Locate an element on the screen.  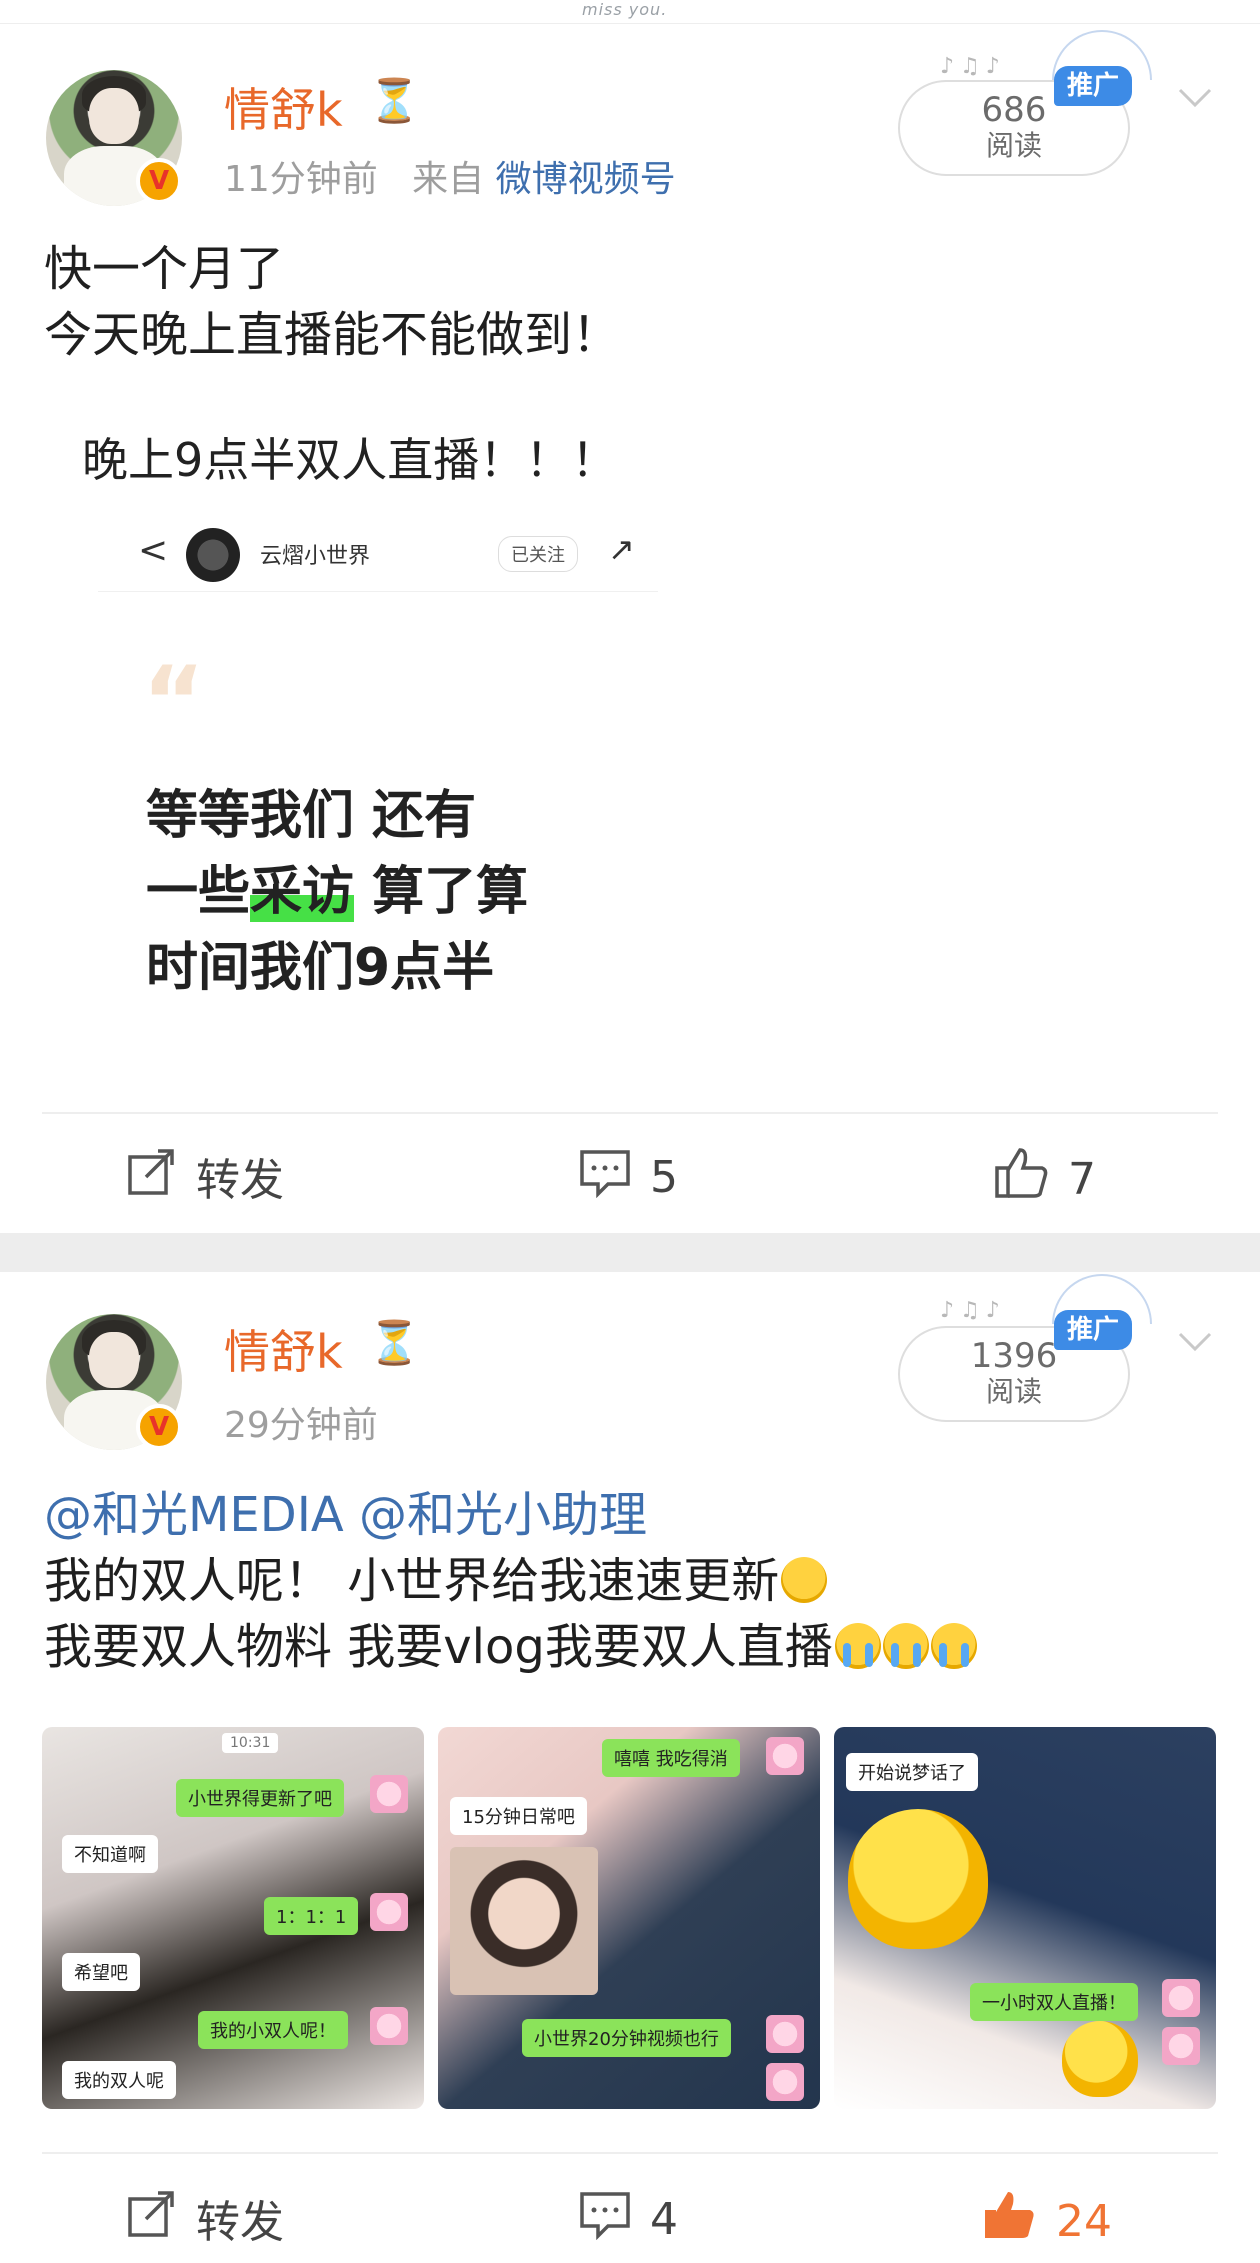
post-line: 今天晚上直播能不能做到！ is located at coordinates (332, 335).